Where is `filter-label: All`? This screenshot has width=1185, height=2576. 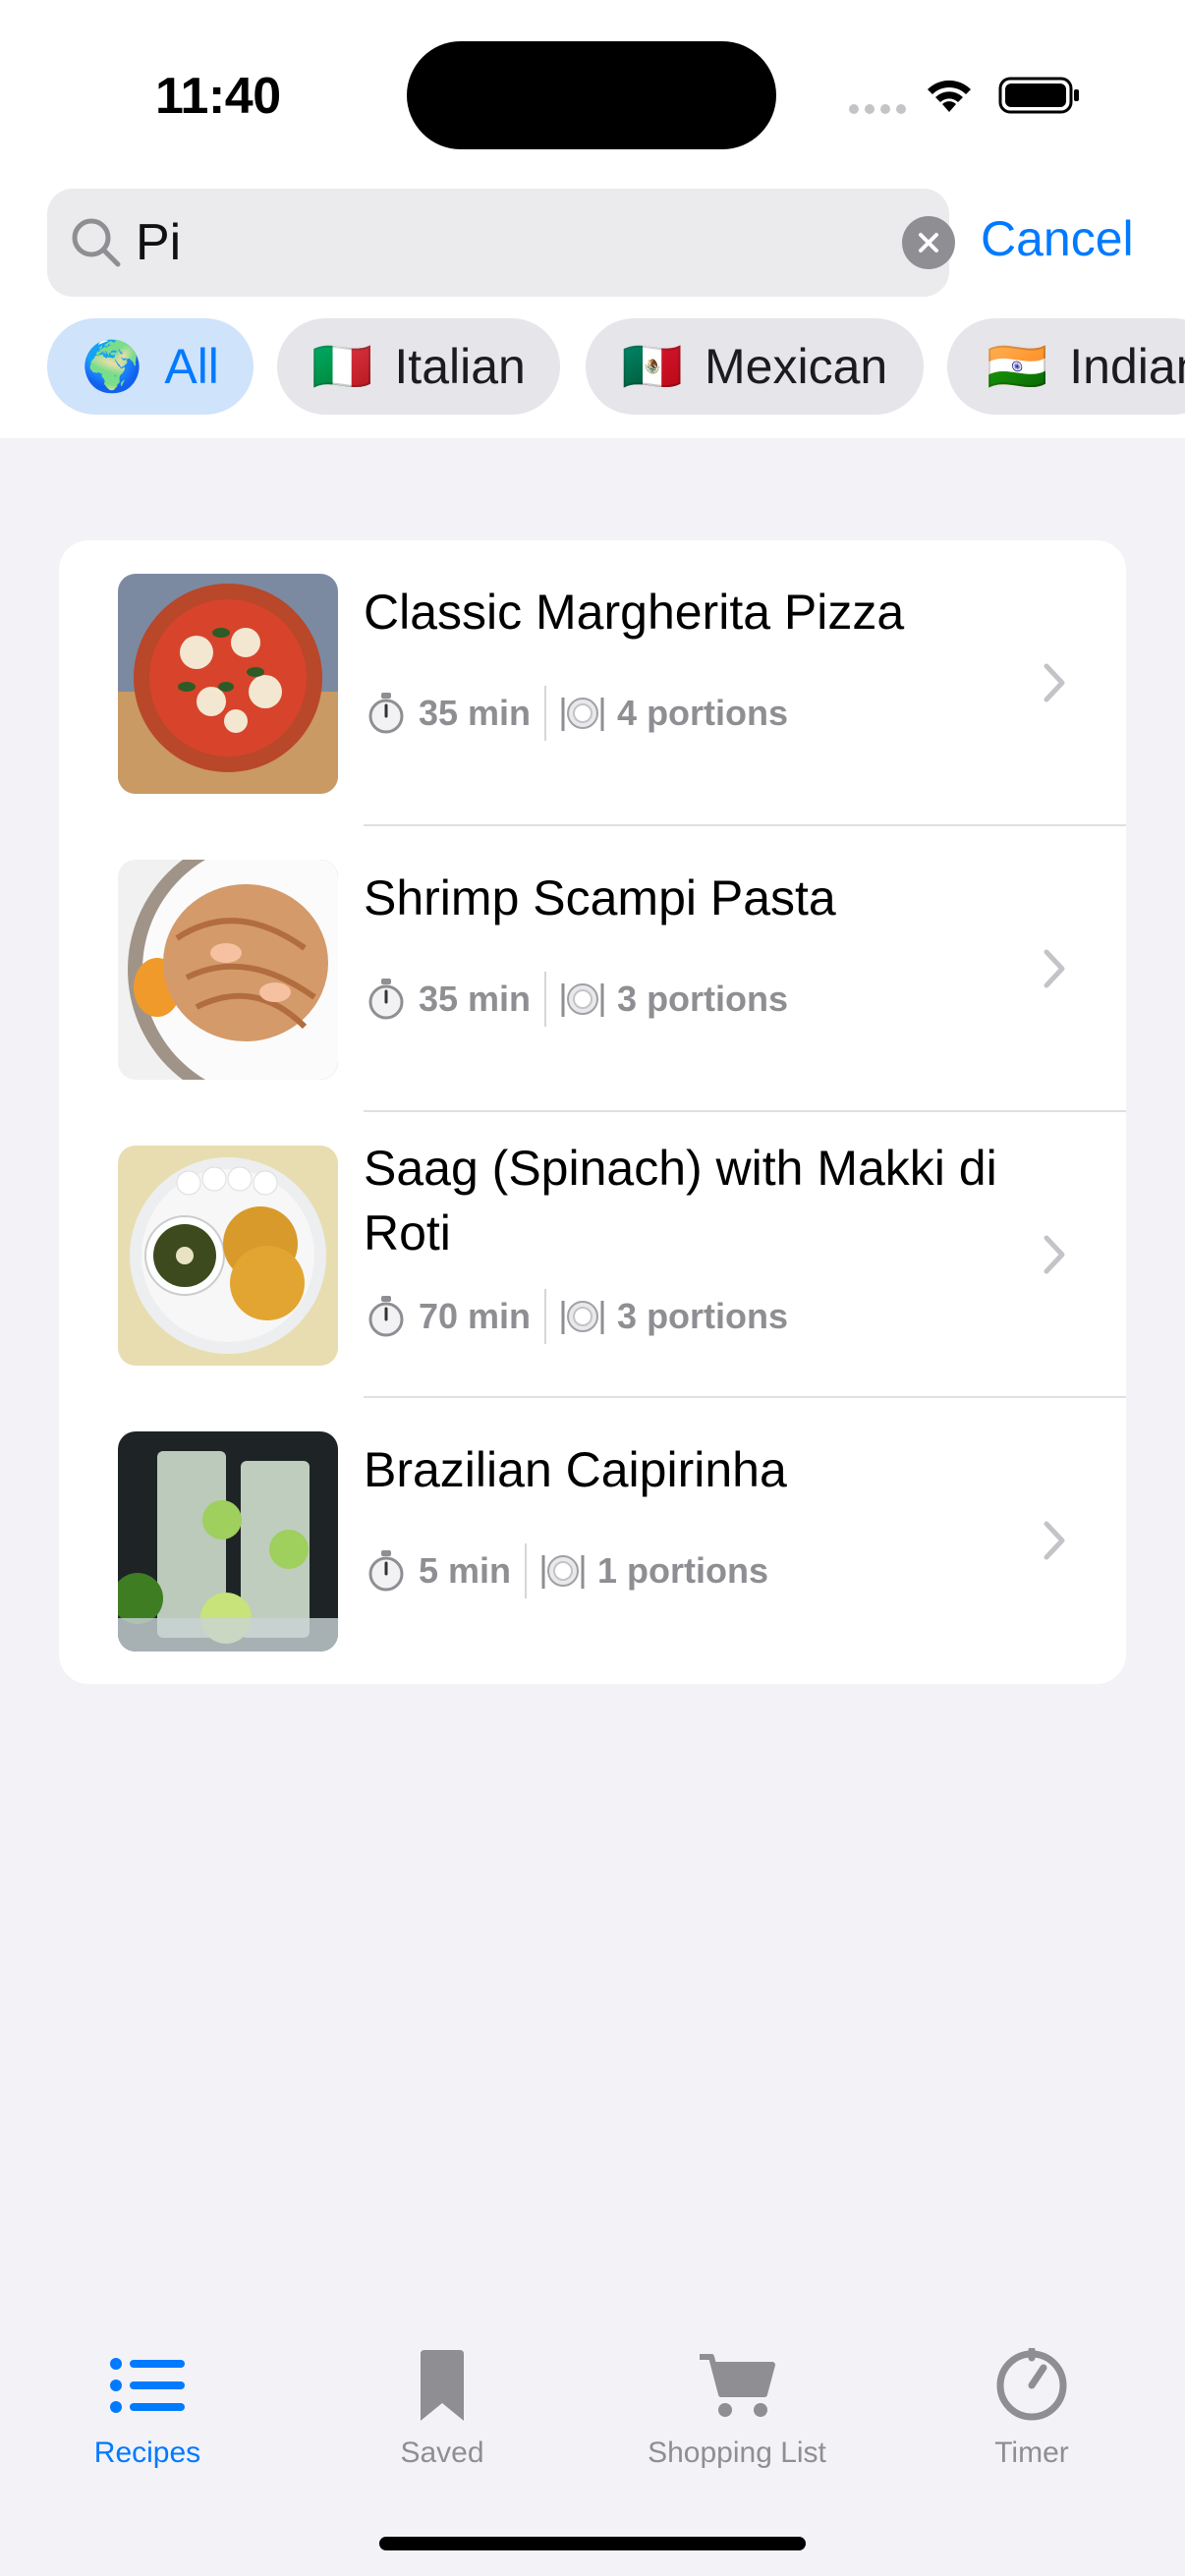 filter-label: All is located at coordinates (192, 366).